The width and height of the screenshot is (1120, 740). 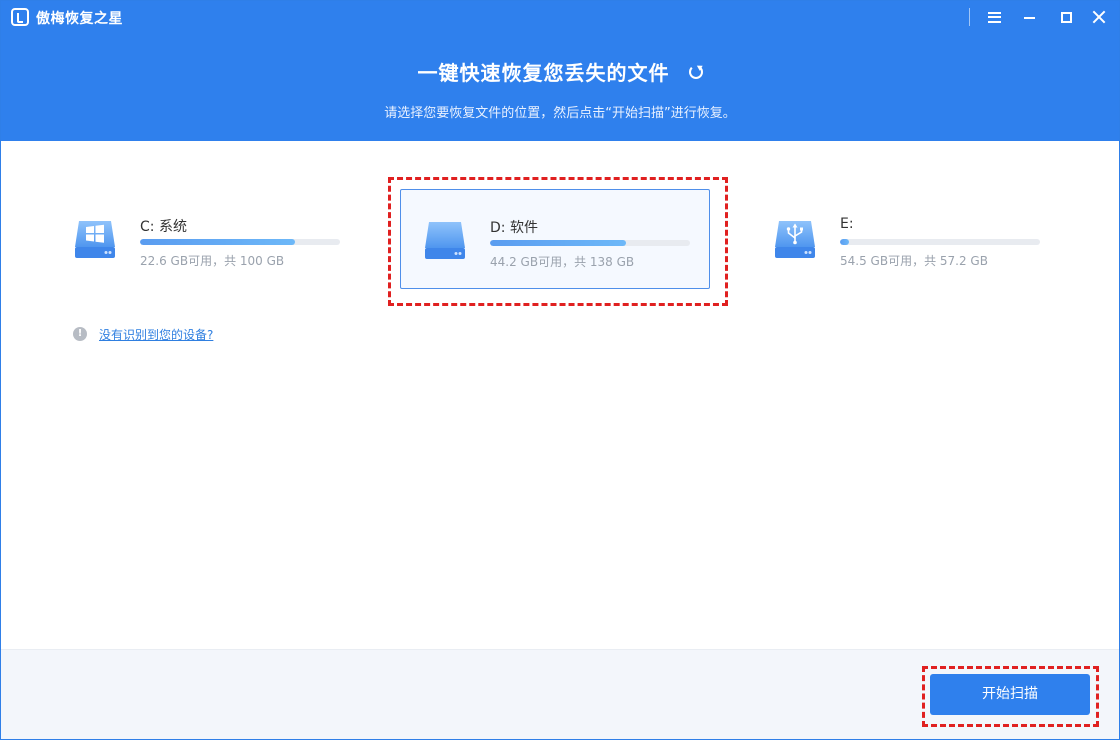 I want to click on drive-card-e: E: 54.5 GB可用，共 57.2 GB, so click(x=906, y=239).